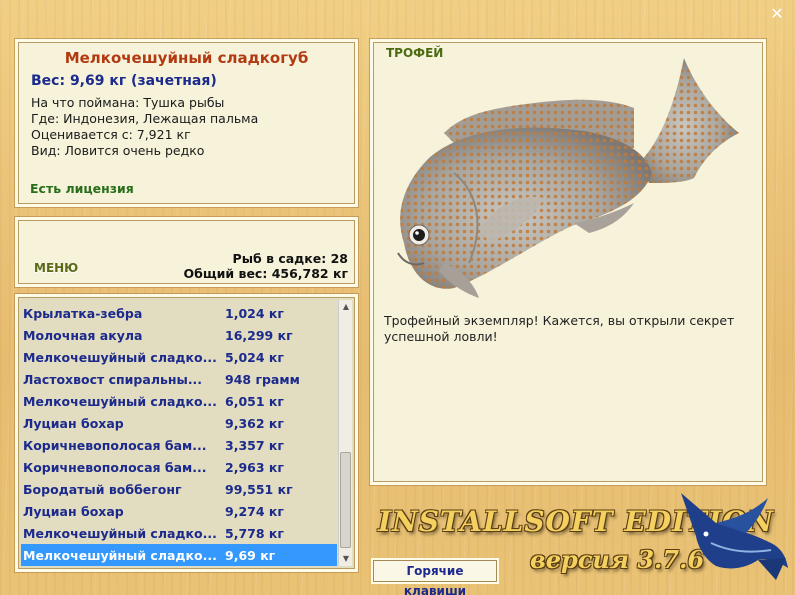 The height and width of the screenshot is (595, 795). Describe the element at coordinates (254, 401) in the screenshot. I see `catch-fish-weight: 6,051 кг` at that location.